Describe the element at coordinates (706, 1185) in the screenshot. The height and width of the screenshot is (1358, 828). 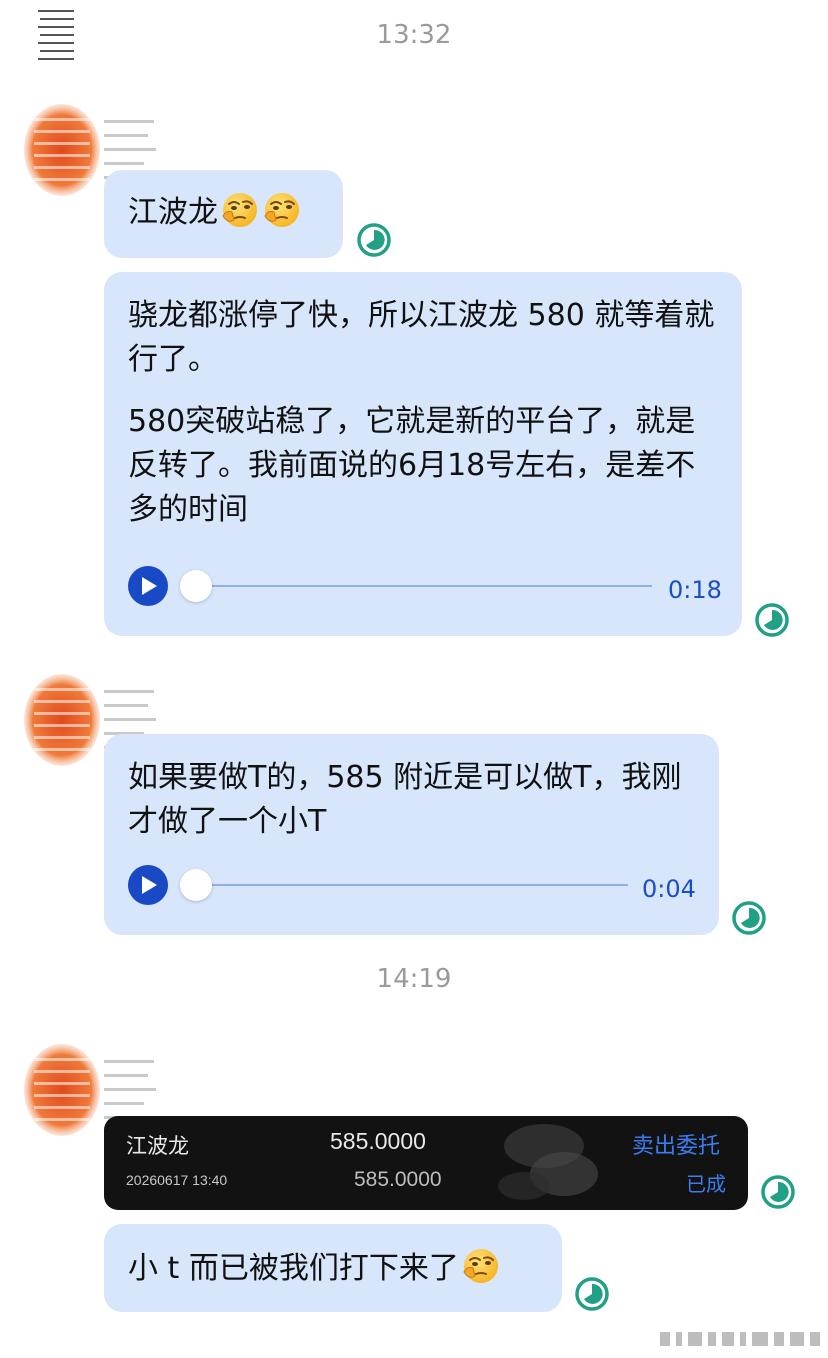
I see `order-status: 已成` at that location.